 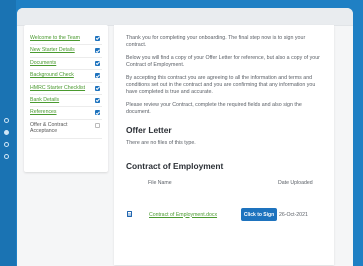 What do you see at coordinates (295, 183) in the screenshot?
I see `table-header-date-uploaded: Date Uploaded` at bounding box center [295, 183].